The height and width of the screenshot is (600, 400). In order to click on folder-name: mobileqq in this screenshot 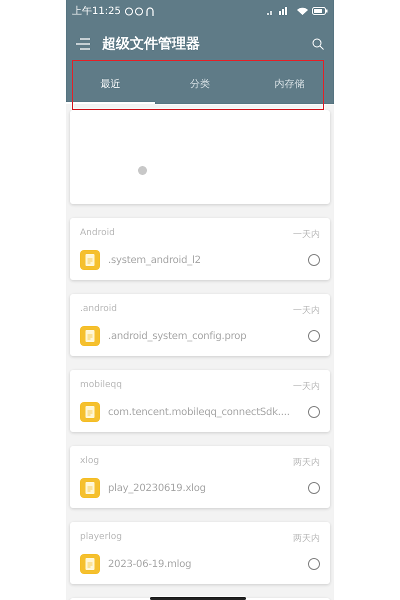, I will do `click(101, 386)`.